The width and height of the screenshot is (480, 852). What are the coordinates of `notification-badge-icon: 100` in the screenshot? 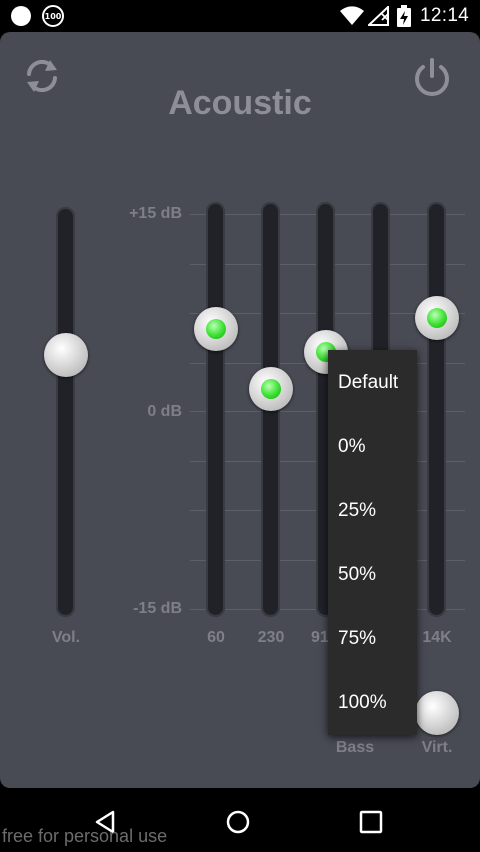 It's located at (53, 16).